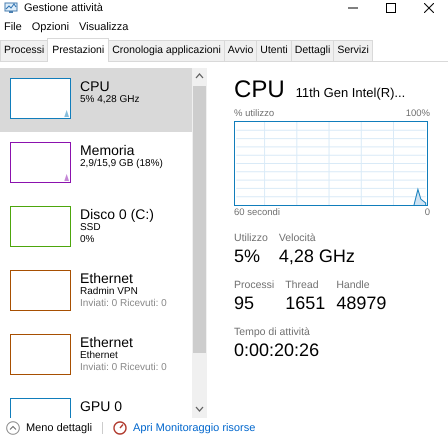  I want to click on sidebar-item-title: GPU 0, so click(101, 406).